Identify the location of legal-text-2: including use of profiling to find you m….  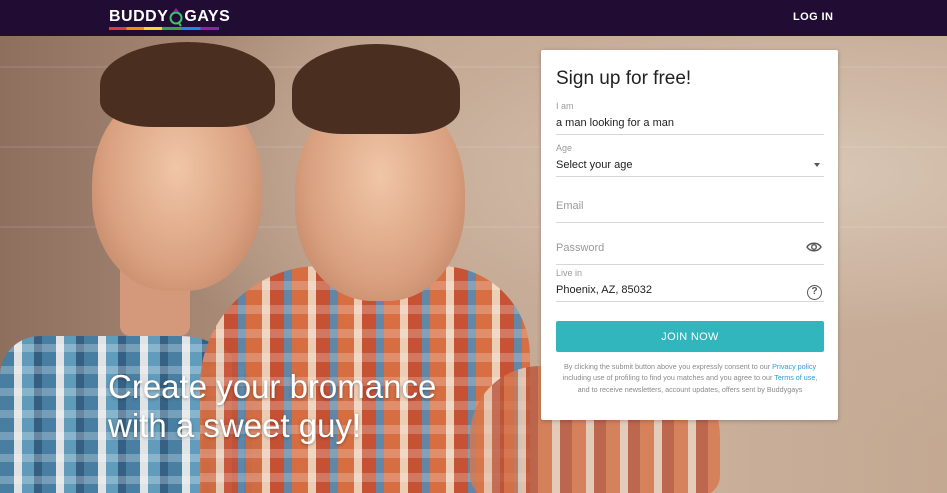
(667, 378).